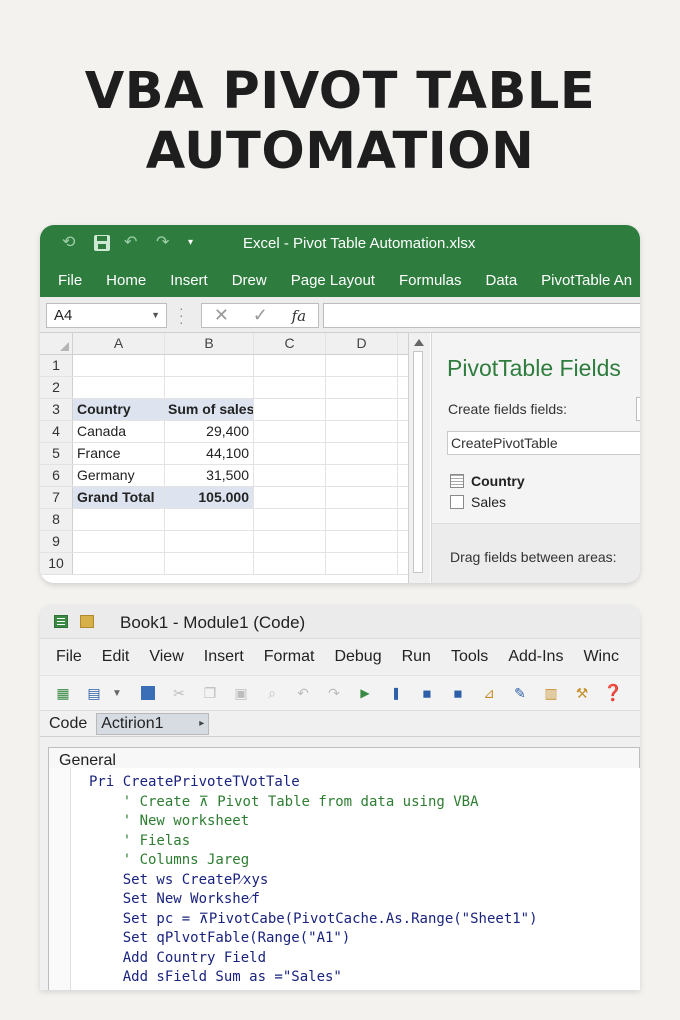 Image resolution: width=680 pixels, height=1020 pixels. What do you see at coordinates (197, 243) in the screenshot?
I see `customize-dropdown-icon: ▾` at bounding box center [197, 243].